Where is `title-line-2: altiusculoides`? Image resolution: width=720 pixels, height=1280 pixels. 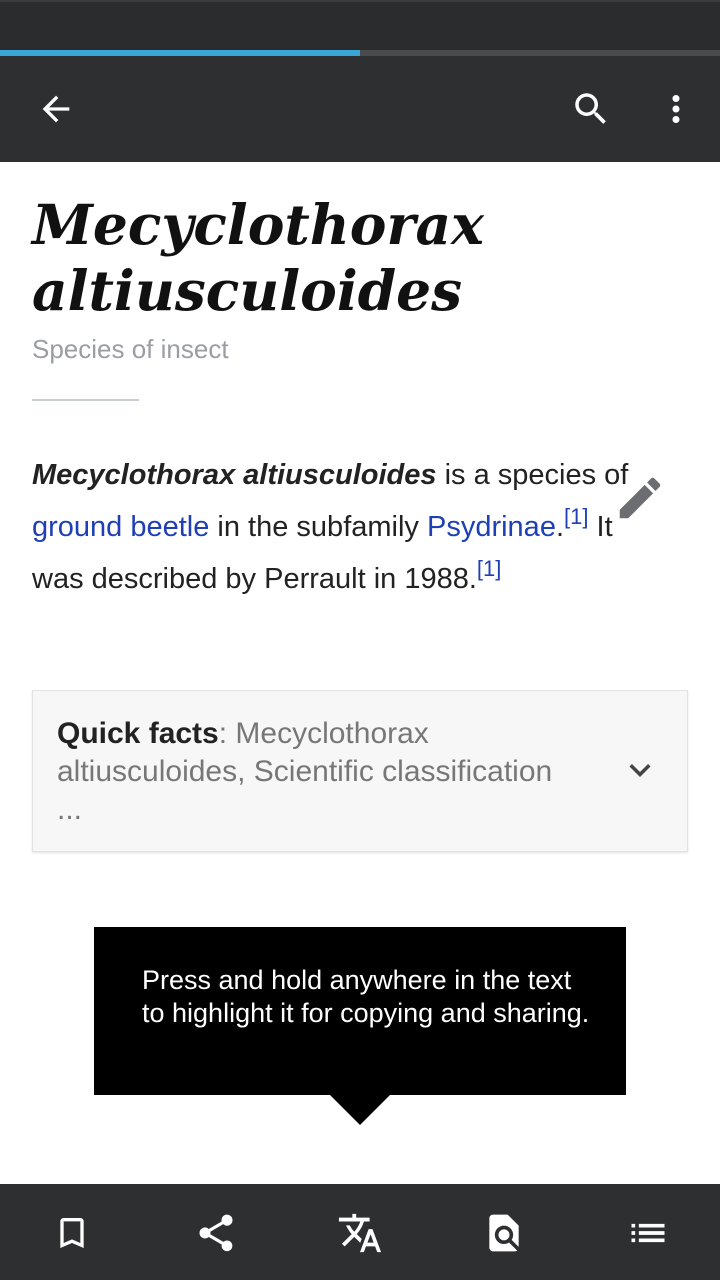
title-line-2: altiusculoides is located at coordinates (247, 290).